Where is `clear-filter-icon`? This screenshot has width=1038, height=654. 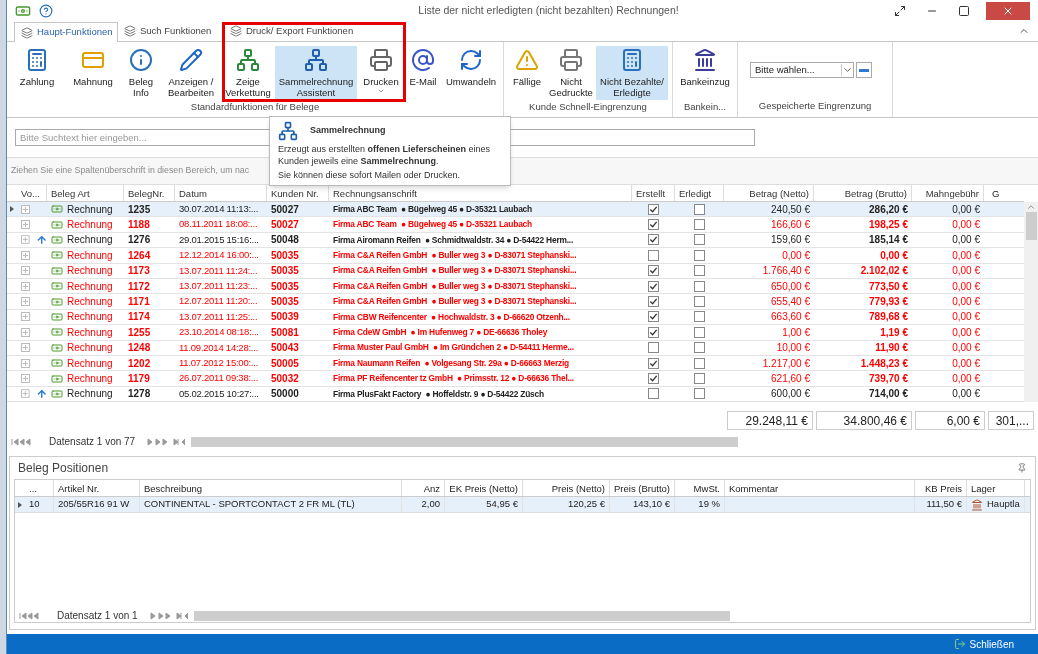 clear-filter-icon is located at coordinates (864, 70).